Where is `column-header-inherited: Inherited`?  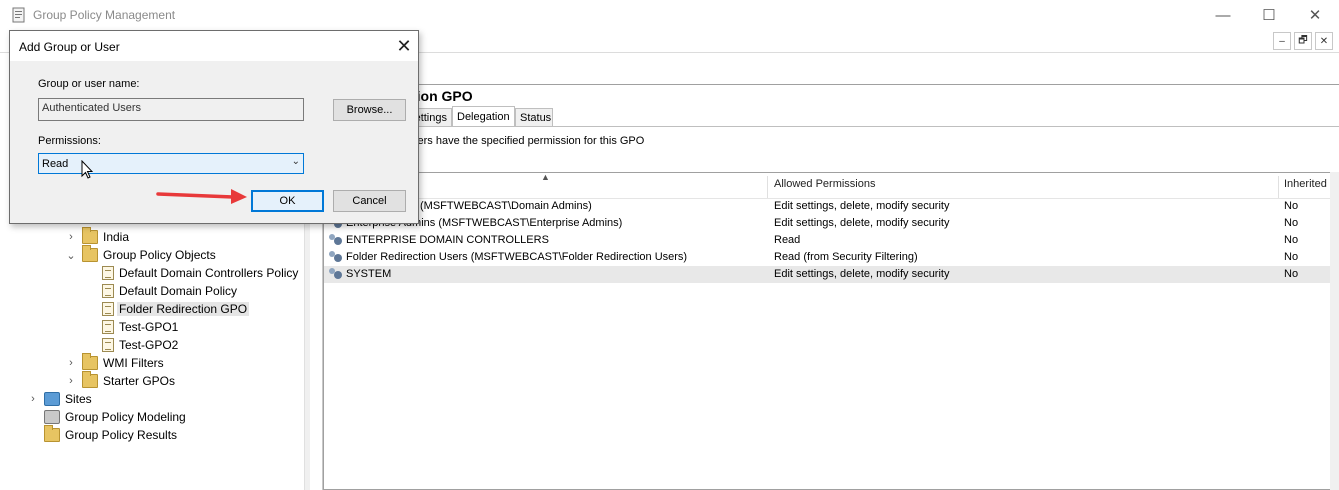 column-header-inherited: Inherited is located at coordinates (1306, 184).